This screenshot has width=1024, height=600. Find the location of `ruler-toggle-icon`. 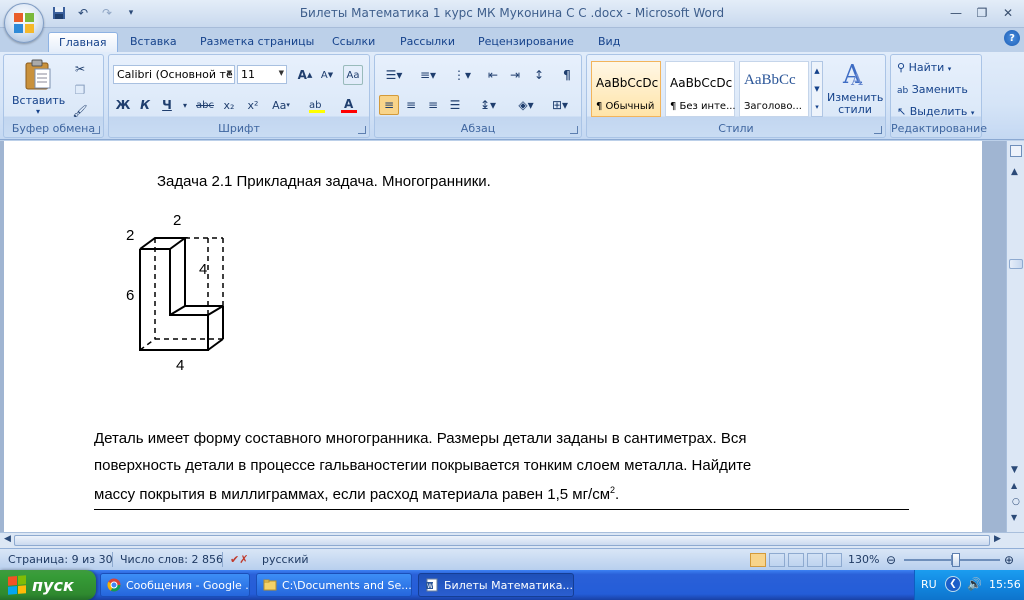

ruler-toggle-icon is located at coordinates (1016, 151).